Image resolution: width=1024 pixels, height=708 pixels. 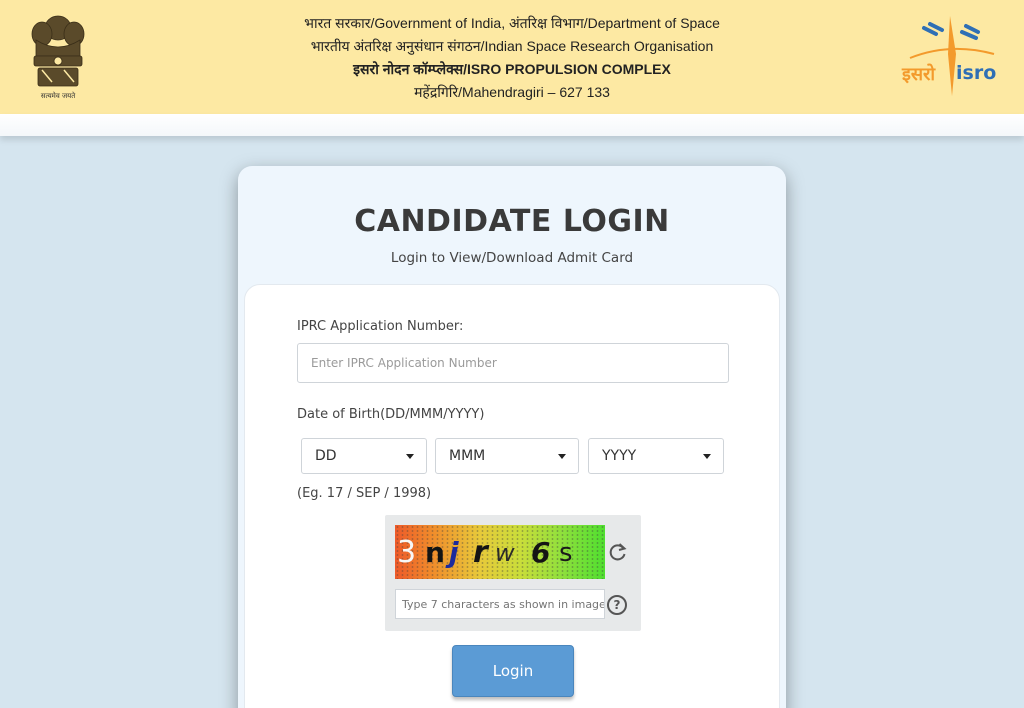 What do you see at coordinates (919, 74) in the screenshot?
I see `isro-logo-hindi: इसरो` at bounding box center [919, 74].